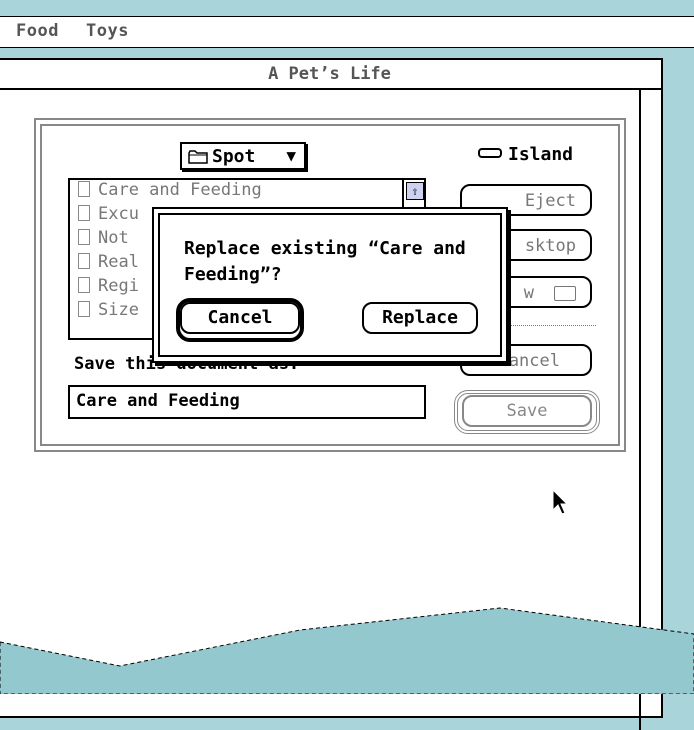 The width and height of the screenshot is (694, 730). Describe the element at coordinates (118, 214) in the screenshot. I see `file-name: Excu` at that location.